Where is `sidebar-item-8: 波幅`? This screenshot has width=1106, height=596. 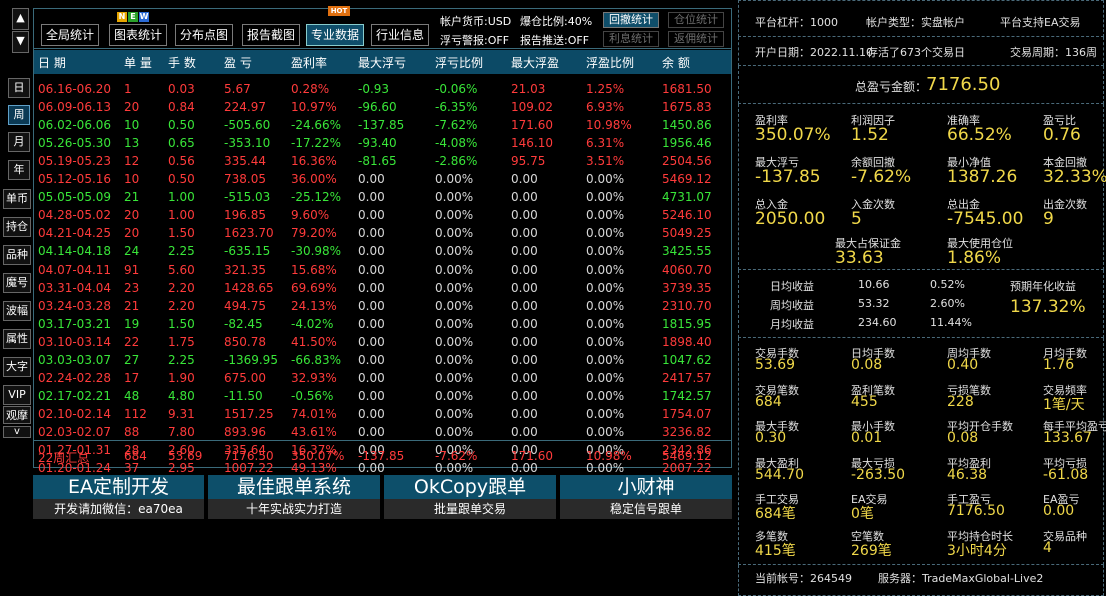 sidebar-item-8: 波幅 is located at coordinates (17, 311).